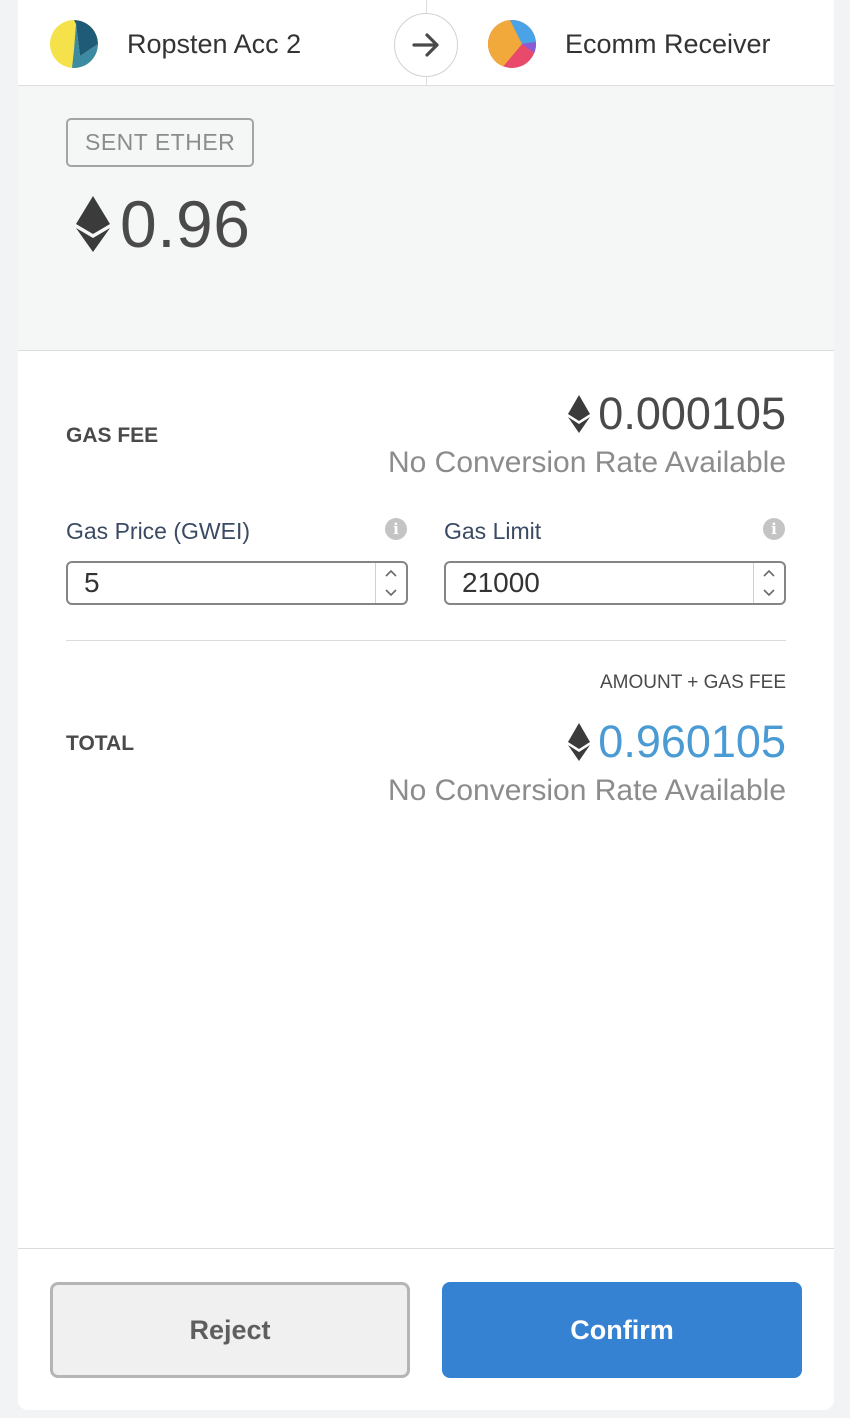 This screenshot has width=850, height=1418. I want to click on total-caption: AMOUNT + GAS FEE, so click(693, 682).